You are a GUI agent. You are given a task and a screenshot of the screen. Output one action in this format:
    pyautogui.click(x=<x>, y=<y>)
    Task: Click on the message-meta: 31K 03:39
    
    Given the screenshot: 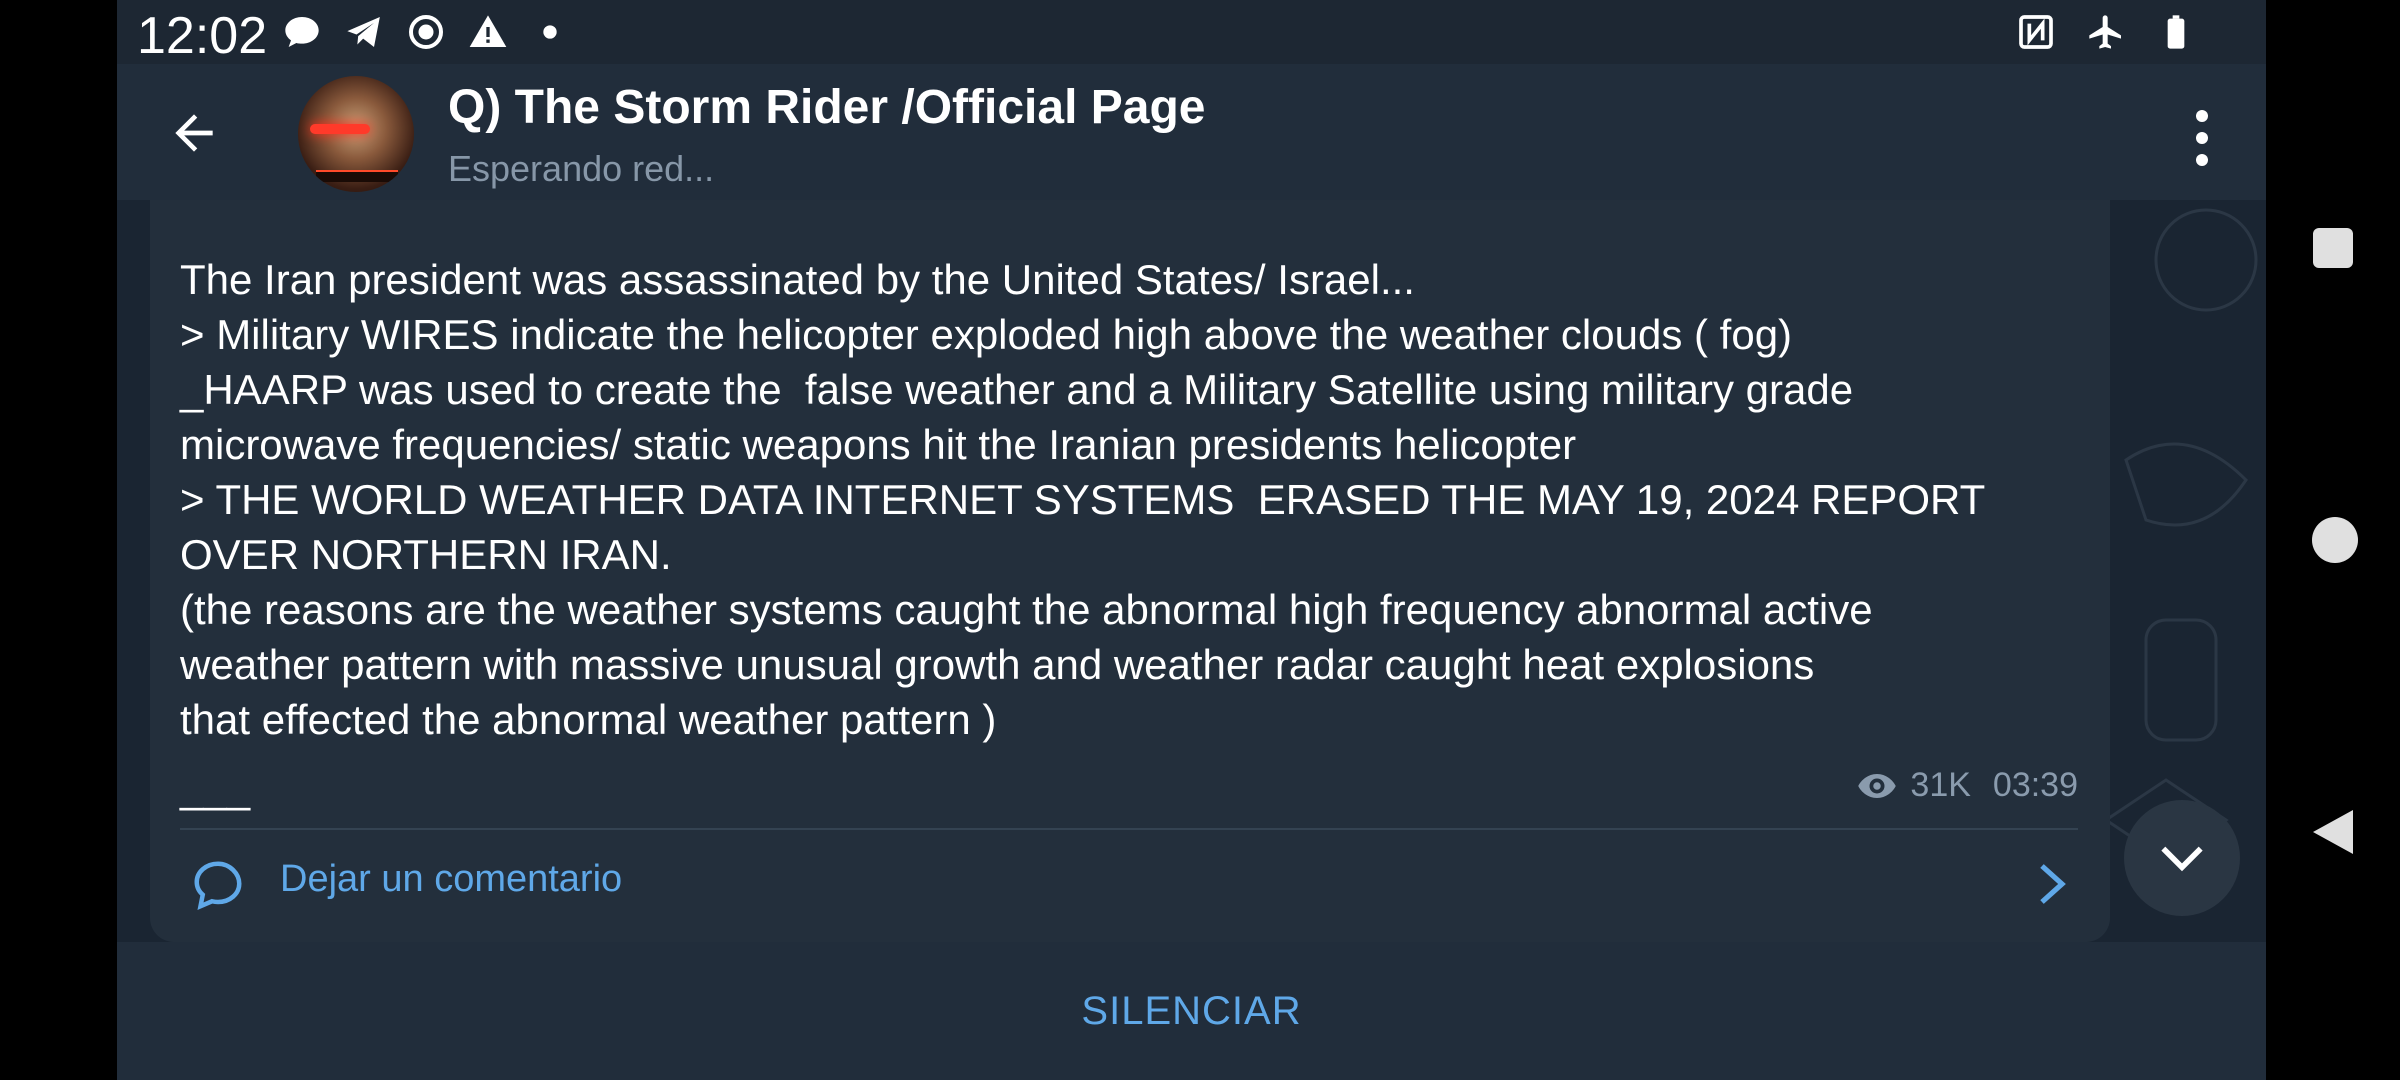 What is the action you would take?
    pyautogui.click(x=1967, y=785)
    